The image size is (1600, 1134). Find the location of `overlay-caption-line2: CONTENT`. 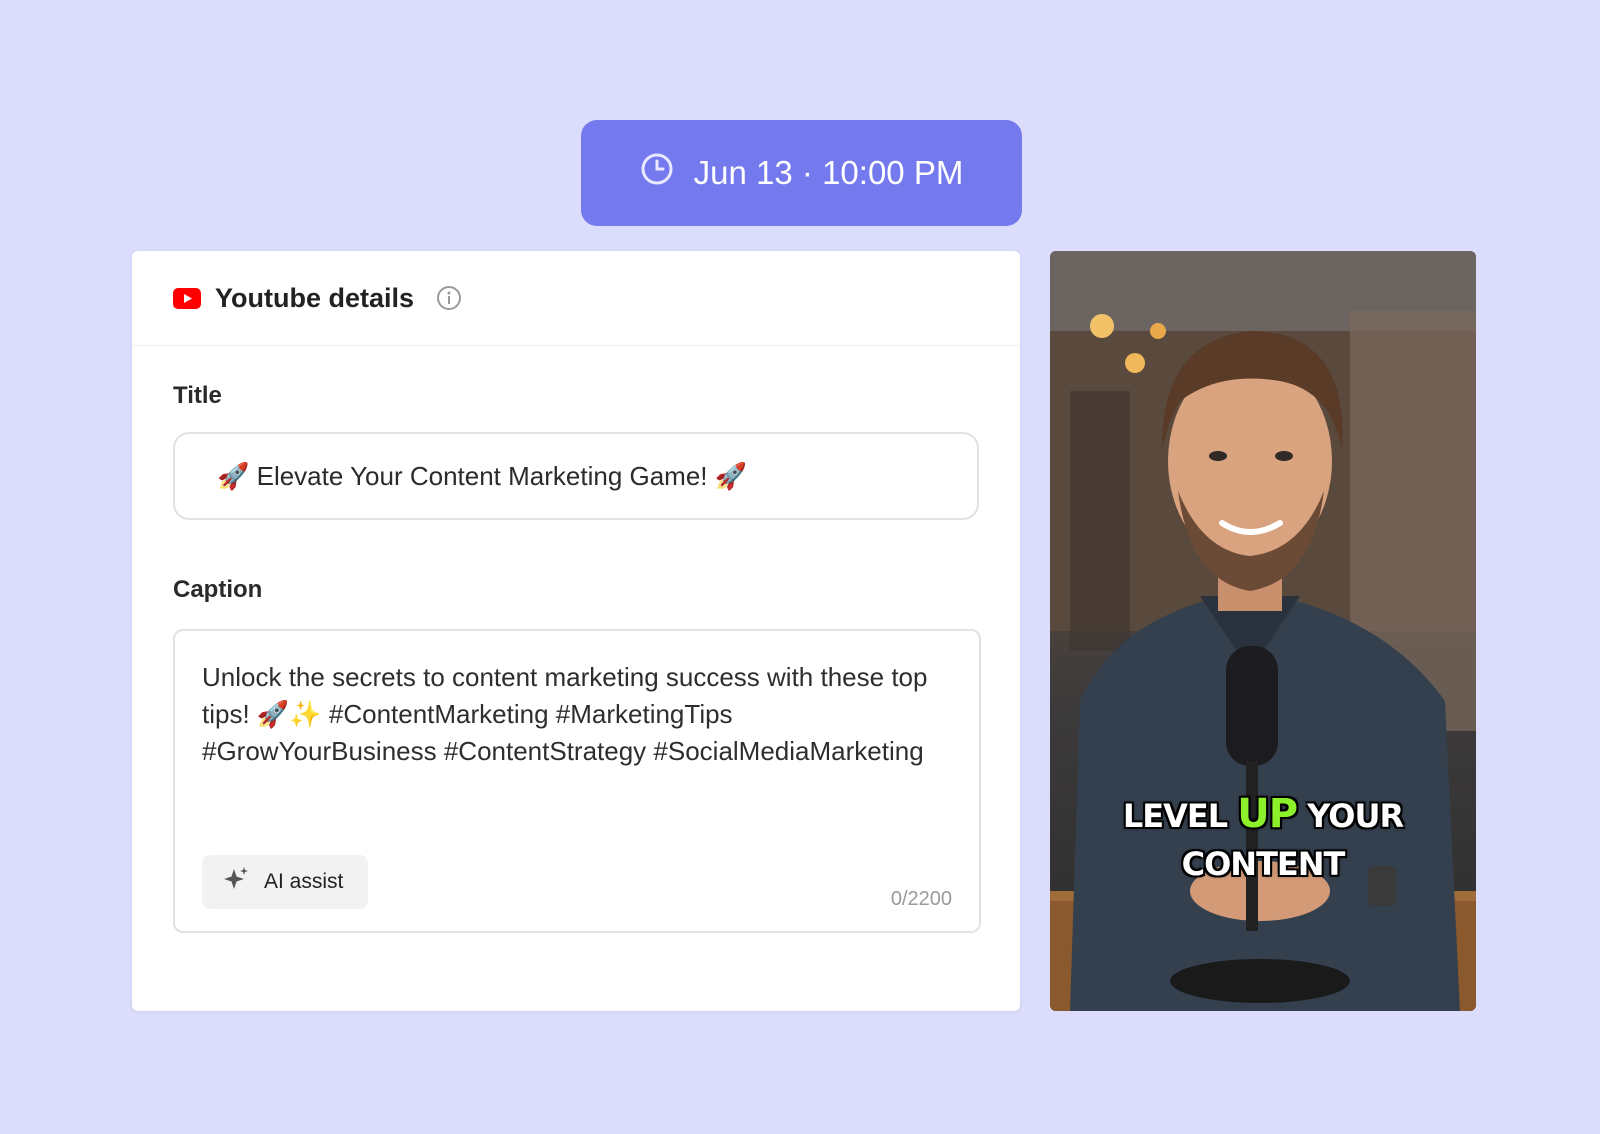

overlay-caption-line2: CONTENT is located at coordinates (1263, 864).